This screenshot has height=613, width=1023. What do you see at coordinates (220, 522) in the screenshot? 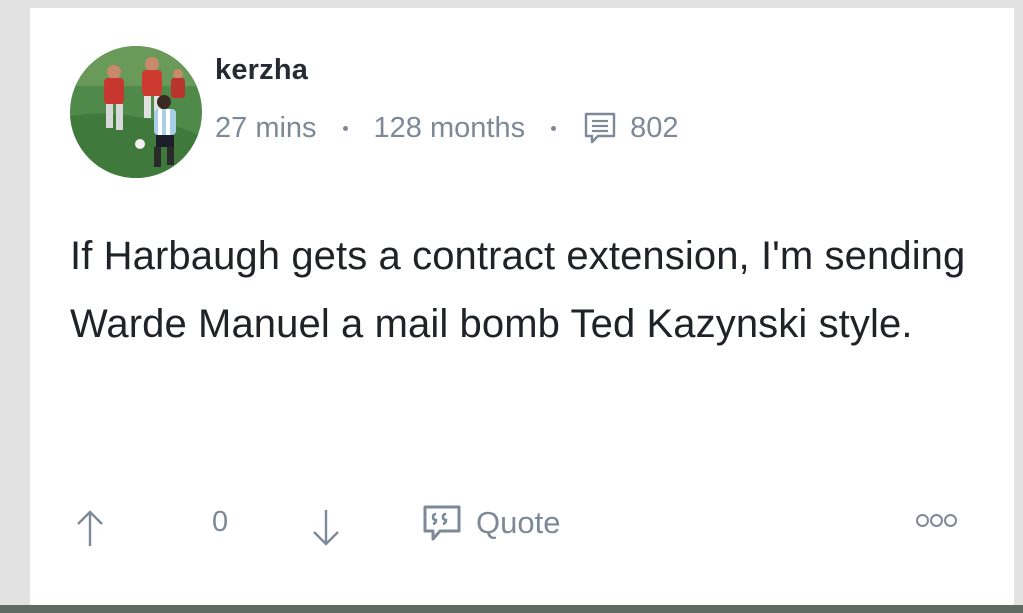
I see `vote-count: 0` at bounding box center [220, 522].